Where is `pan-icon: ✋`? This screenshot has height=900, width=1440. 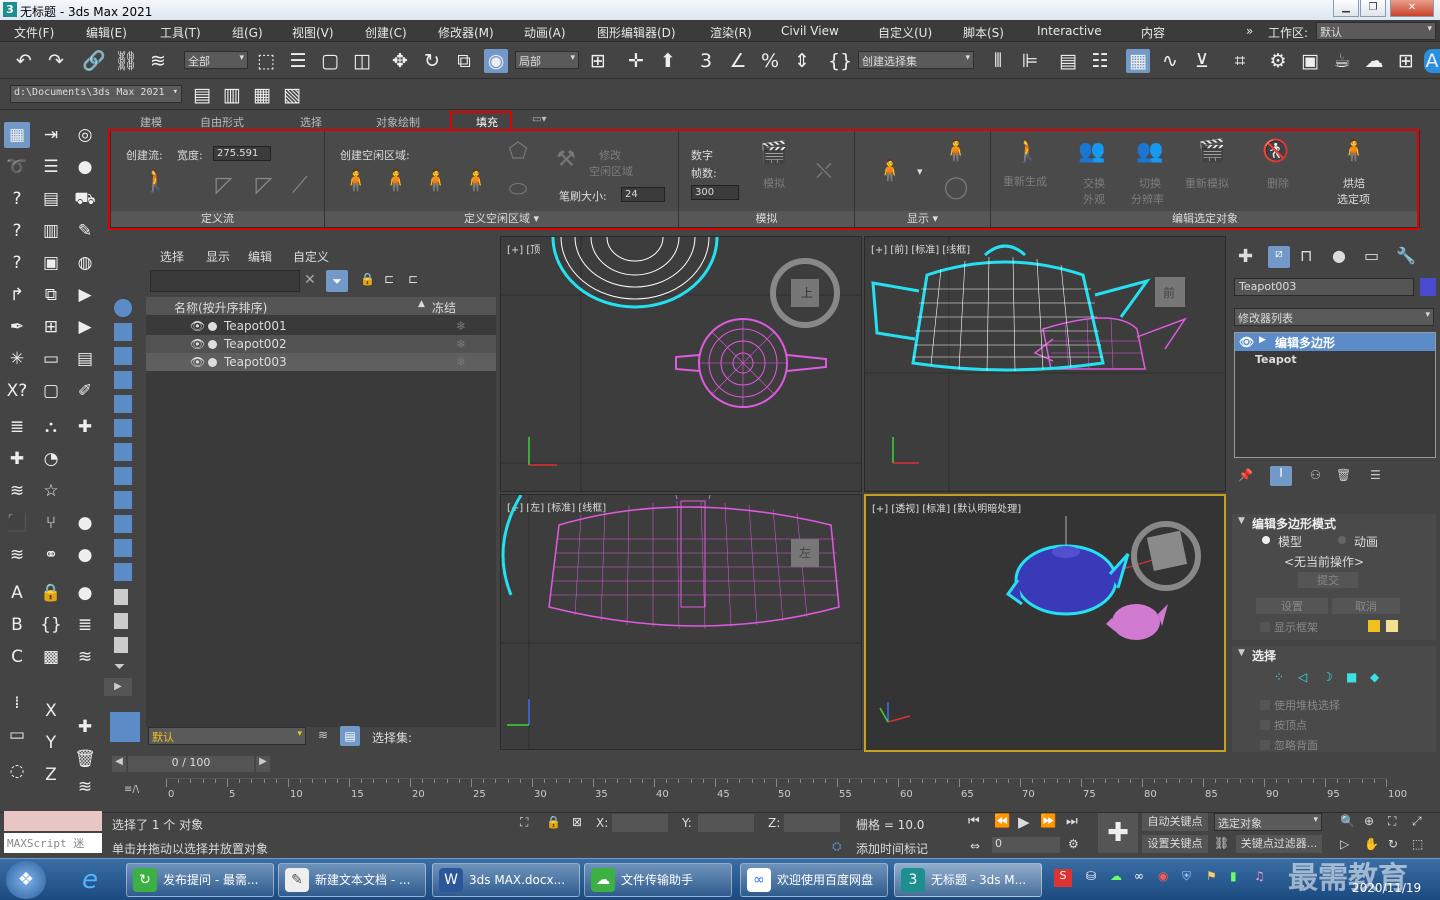 pan-icon: ✋ is located at coordinates (1371, 844).